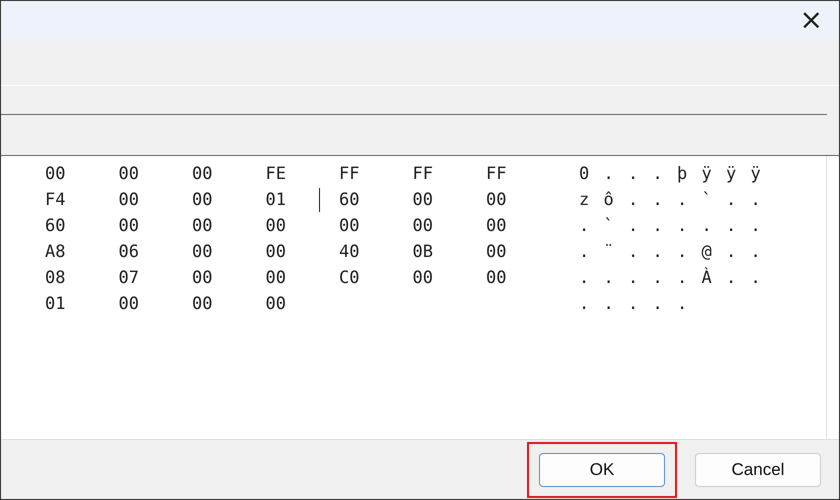 The height and width of the screenshot is (500, 840). I want to click on hex-byte: A8, so click(55, 252).